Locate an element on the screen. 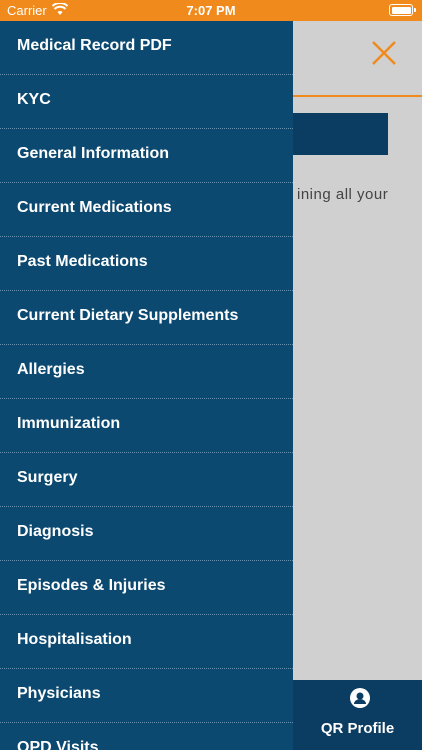 The width and height of the screenshot is (422, 750). user-icon is located at coordinates (360, 698).